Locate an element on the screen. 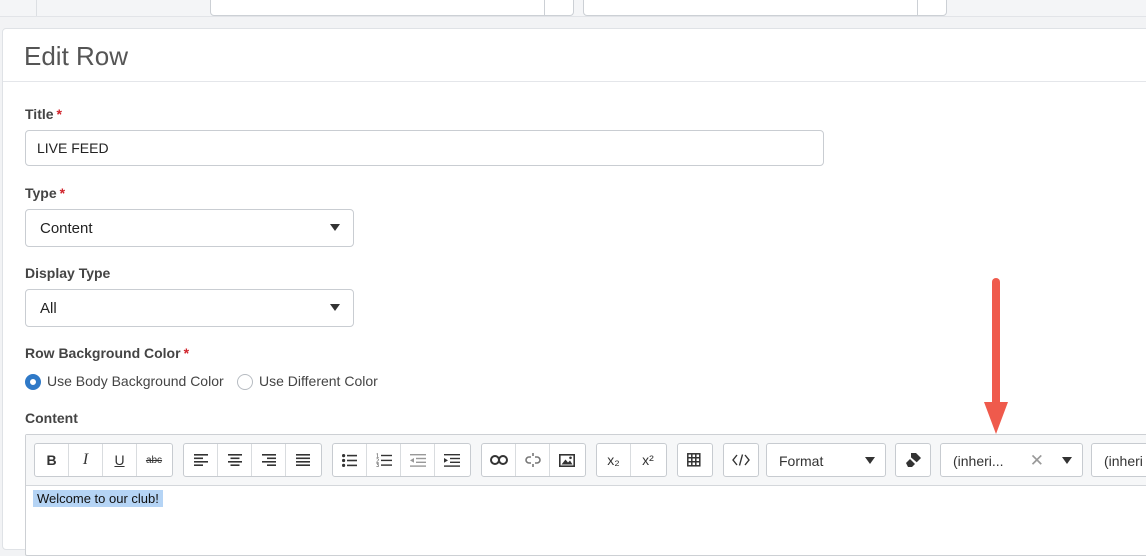 The image size is (1146, 556). annotation-arrow is located at coordinates (996, 356).